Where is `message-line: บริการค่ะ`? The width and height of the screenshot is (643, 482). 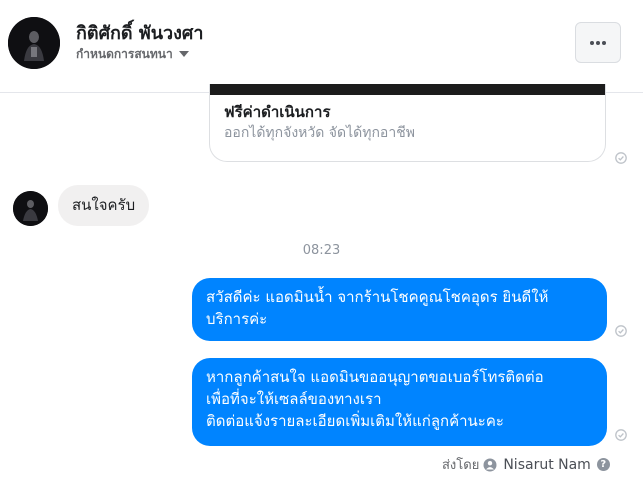
message-line: บริการค่ะ is located at coordinates (237, 319).